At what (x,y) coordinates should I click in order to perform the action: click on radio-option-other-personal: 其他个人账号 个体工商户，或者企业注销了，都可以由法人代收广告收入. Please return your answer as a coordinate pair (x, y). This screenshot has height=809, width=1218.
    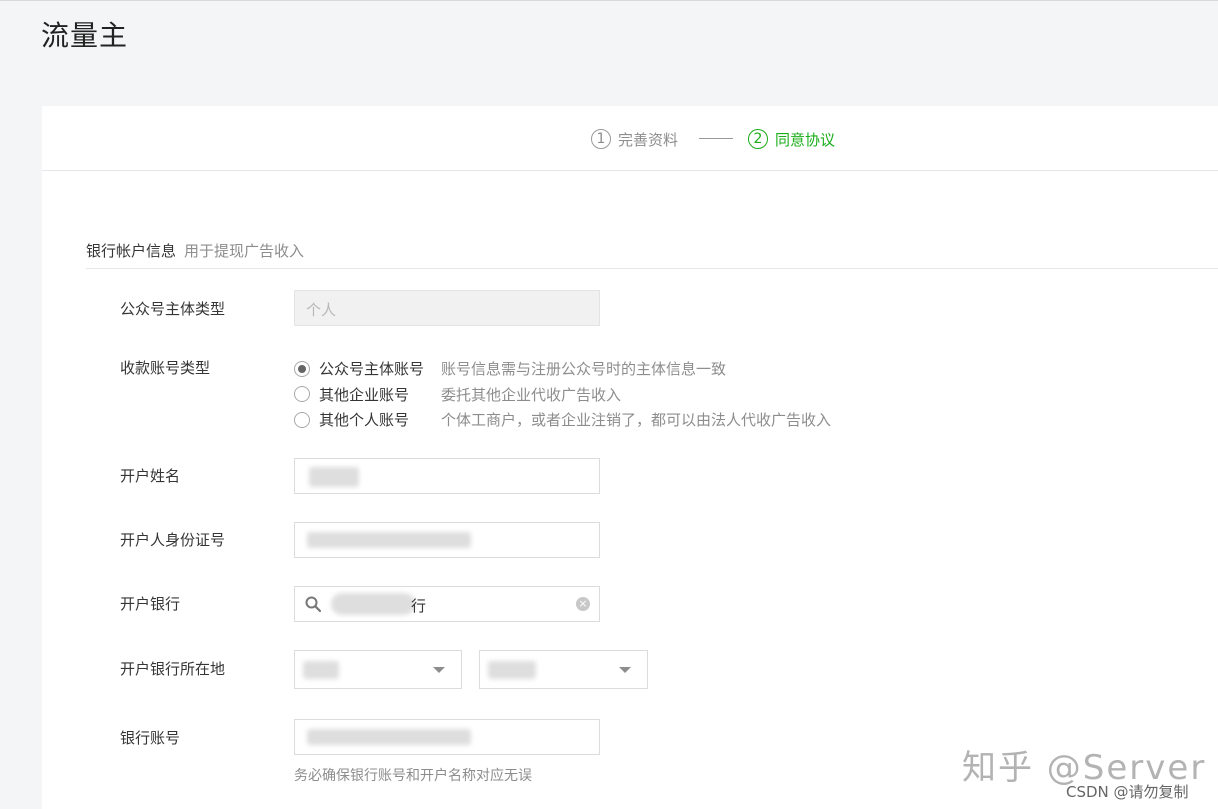
    Looking at the image, I should click on (562, 420).